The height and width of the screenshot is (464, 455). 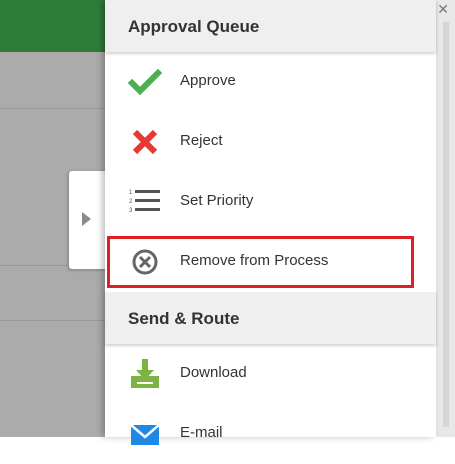 What do you see at coordinates (270, 82) in the screenshot?
I see `menu-item-approve: Approve` at bounding box center [270, 82].